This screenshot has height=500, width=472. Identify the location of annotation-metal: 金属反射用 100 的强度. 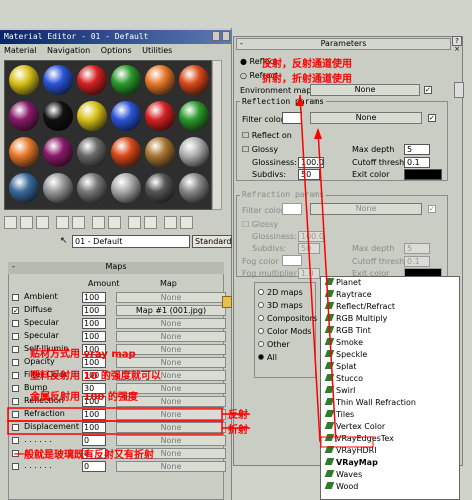
(84, 397).